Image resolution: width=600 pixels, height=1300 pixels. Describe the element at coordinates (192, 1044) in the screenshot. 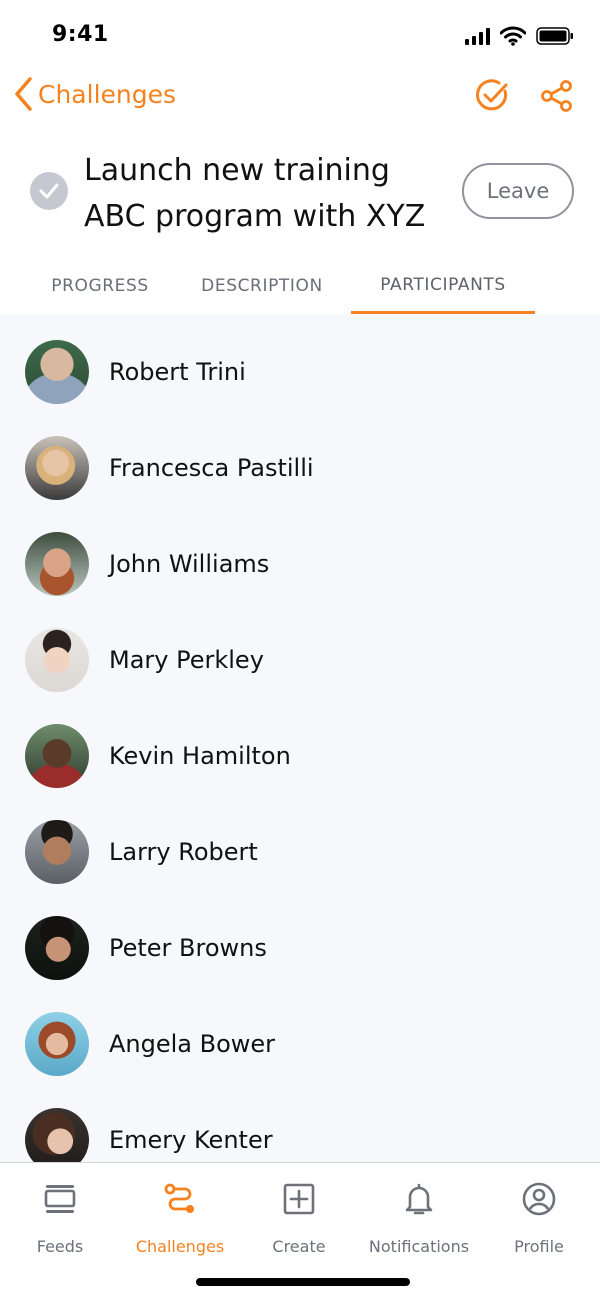

I see `participant-name: Angela Bower` at that location.